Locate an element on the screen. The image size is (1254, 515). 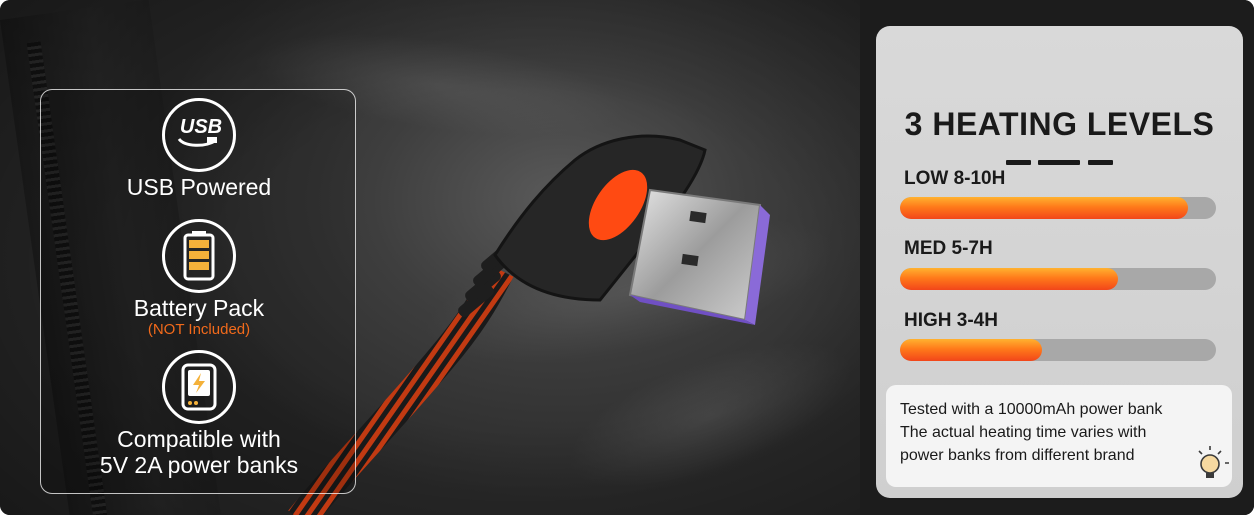
feature-label: USB Powered is located at coordinates (199, 187).